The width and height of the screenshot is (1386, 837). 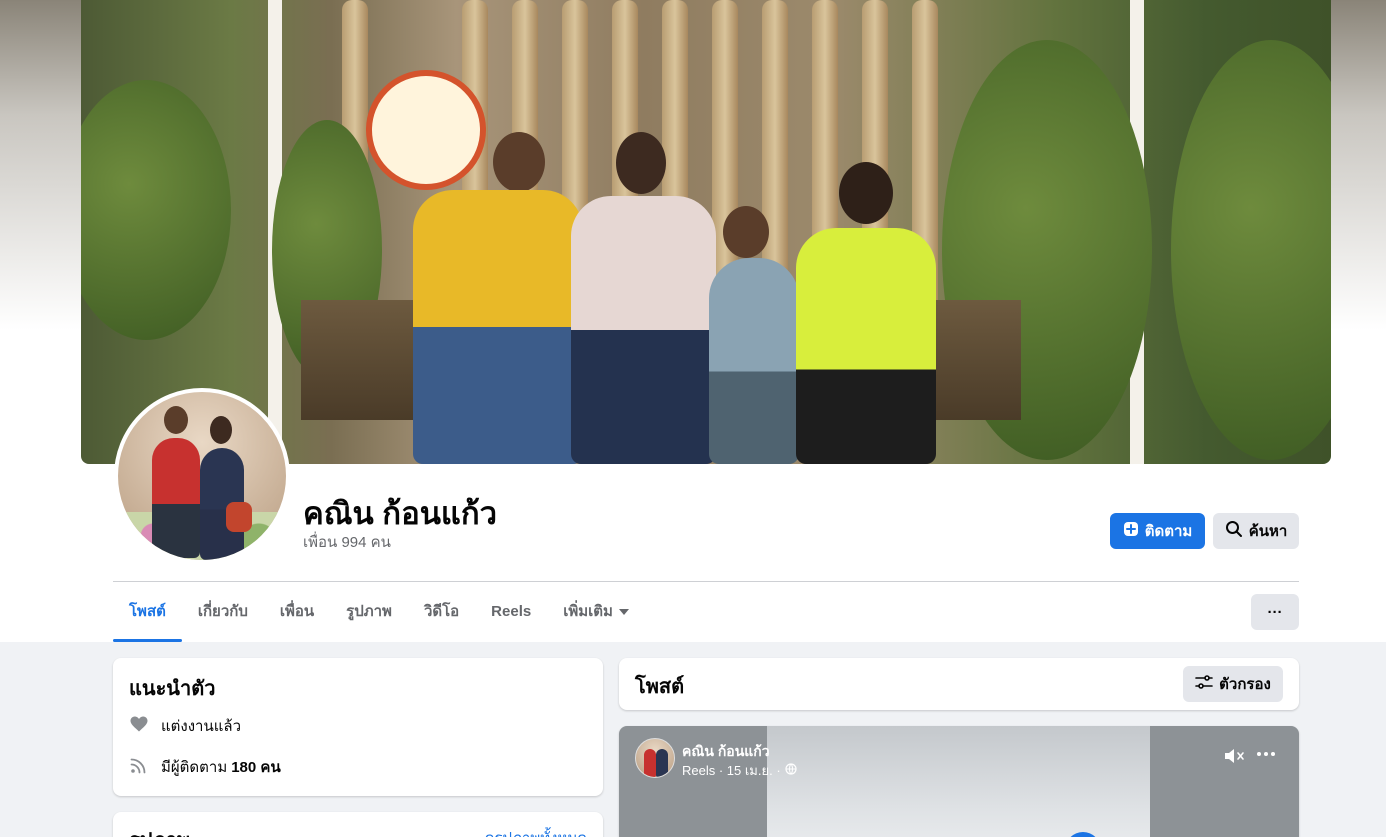 I want to click on photos-card: รูปภาพ ดูรูปภาพทั้งหมด, so click(x=358, y=824).